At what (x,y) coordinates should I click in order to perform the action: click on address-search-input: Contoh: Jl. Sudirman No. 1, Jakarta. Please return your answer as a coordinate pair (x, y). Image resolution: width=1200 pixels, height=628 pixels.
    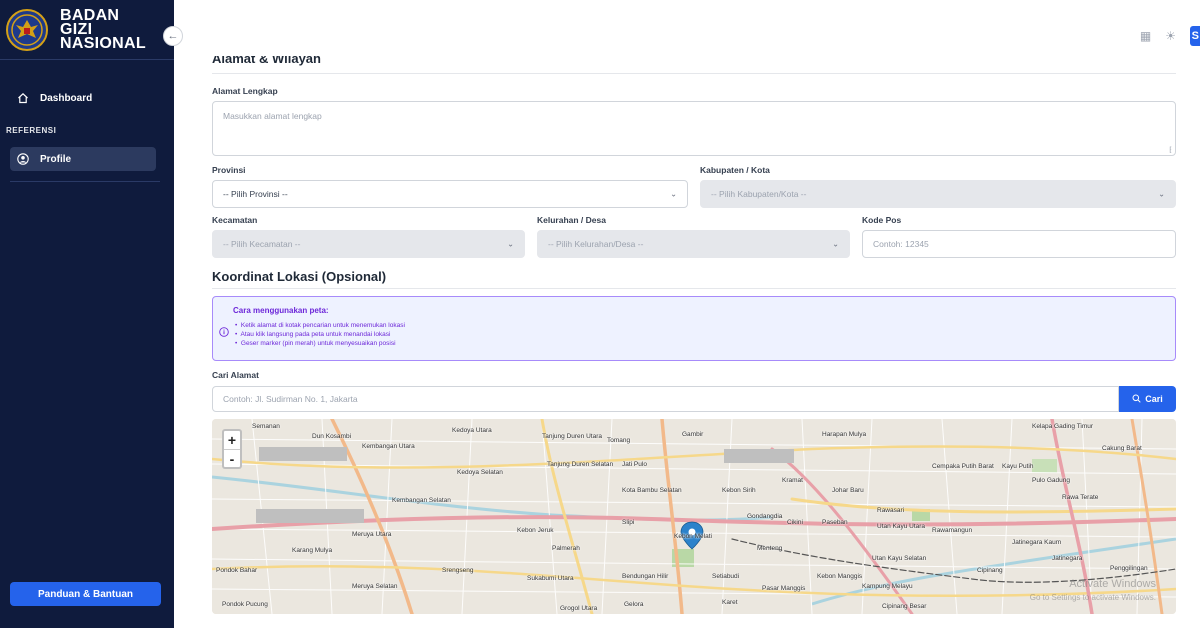
    Looking at the image, I should click on (665, 399).